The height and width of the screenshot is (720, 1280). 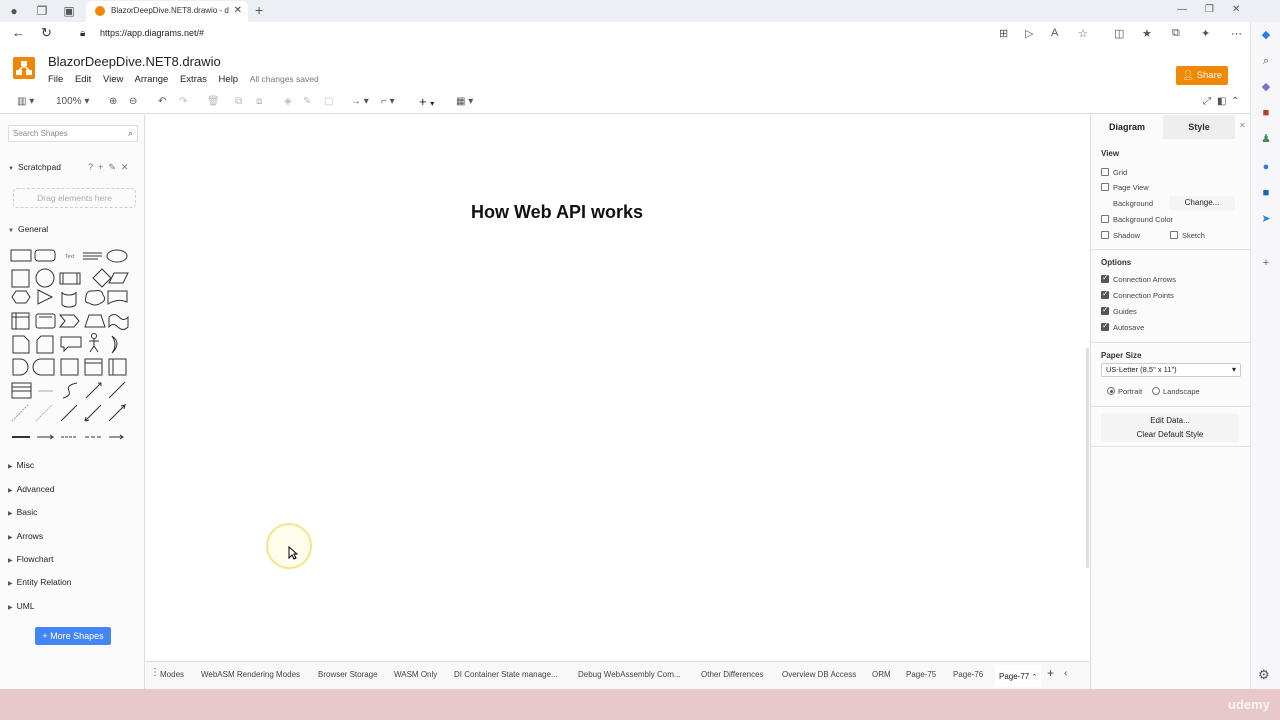 I want to click on menu-help: Help, so click(x=229, y=79).